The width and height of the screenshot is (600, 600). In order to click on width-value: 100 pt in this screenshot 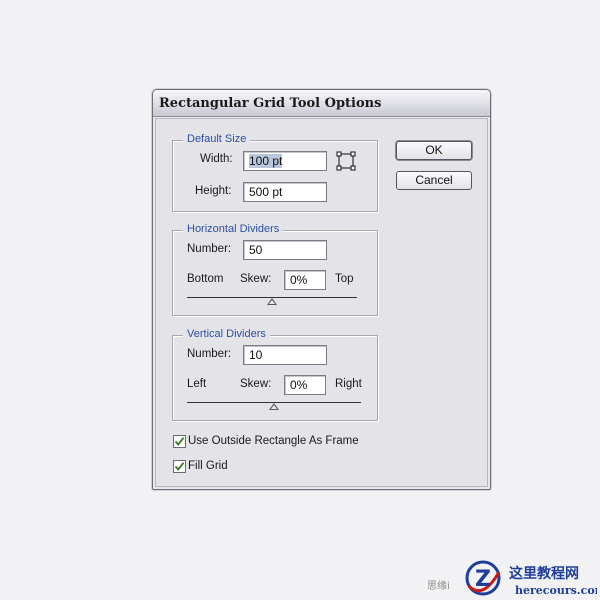, I will do `click(266, 161)`.